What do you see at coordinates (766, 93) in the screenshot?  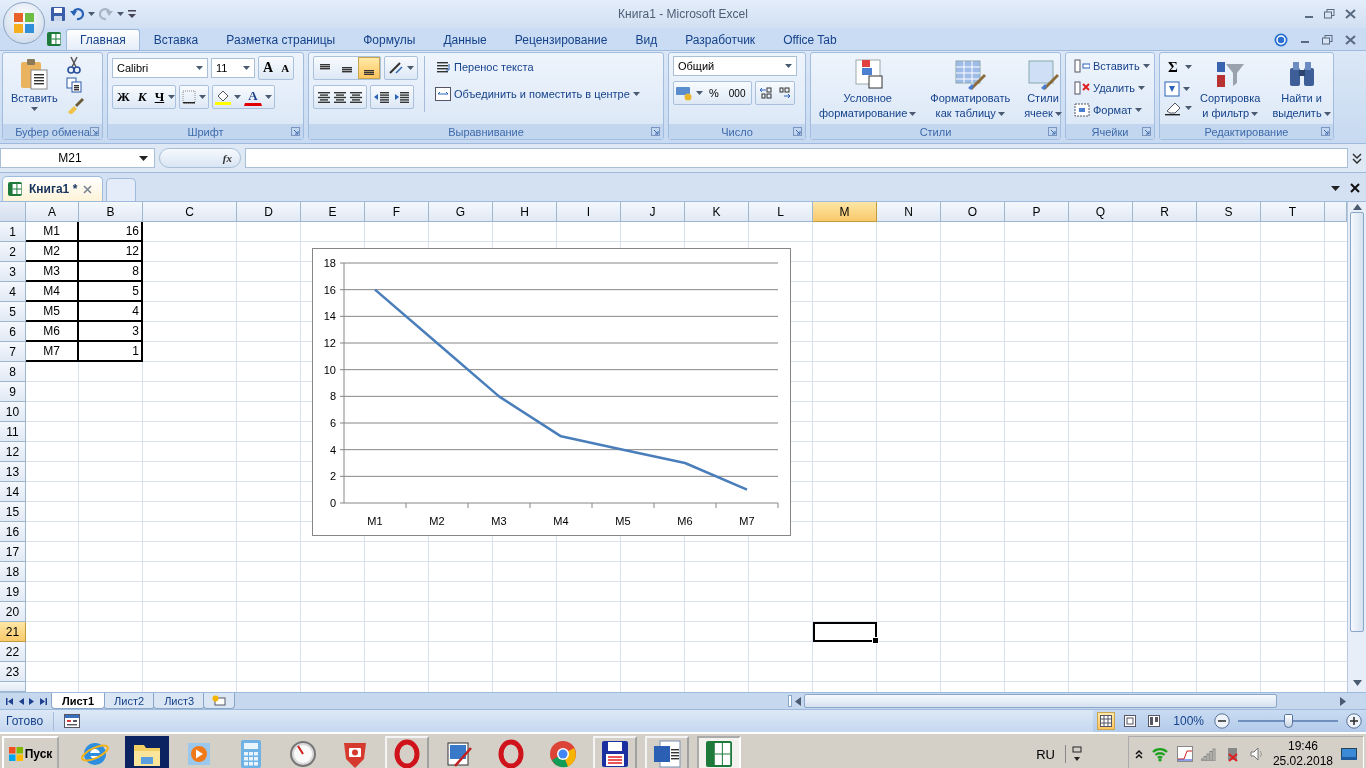 I see `increase-decimal-icon` at bounding box center [766, 93].